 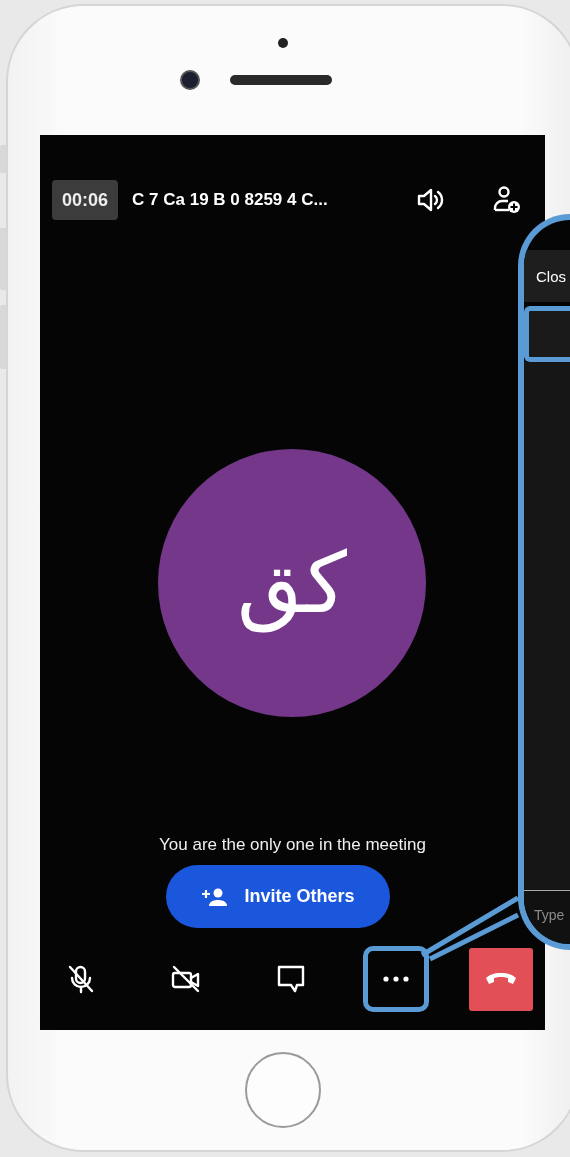 I want to click on status-message: You are the only one in the meeting, so click(x=292, y=845).